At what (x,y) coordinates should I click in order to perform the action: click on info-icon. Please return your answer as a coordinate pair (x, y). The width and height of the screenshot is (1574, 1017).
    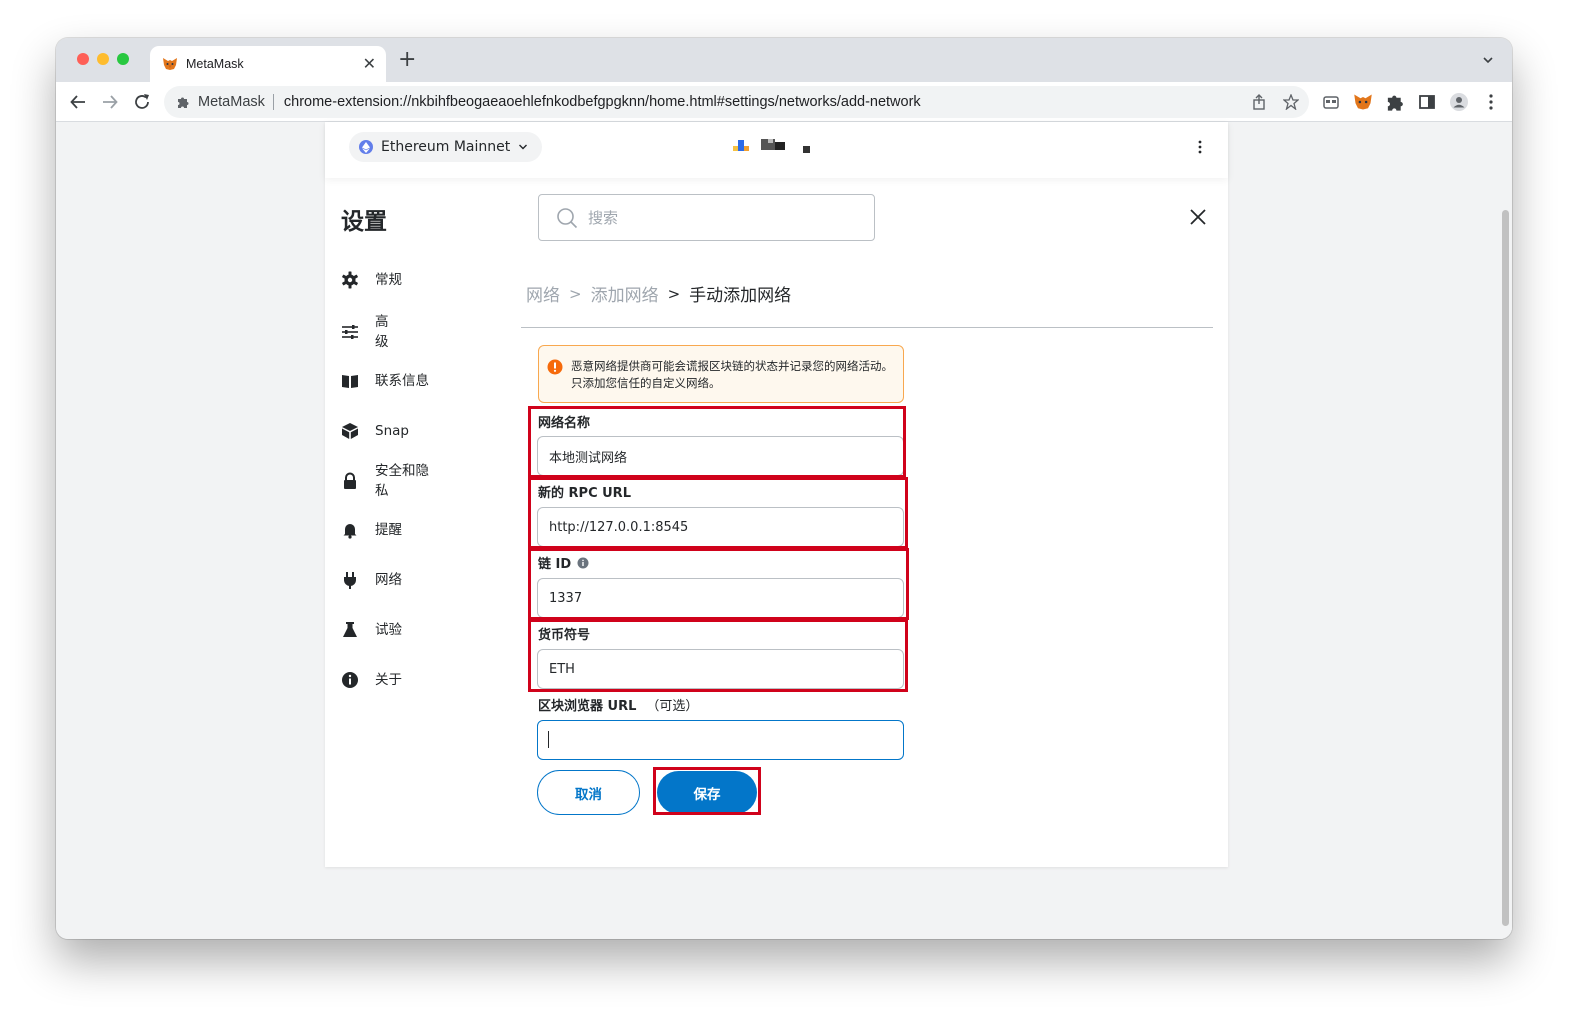
    Looking at the image, I should click on (350, 680).